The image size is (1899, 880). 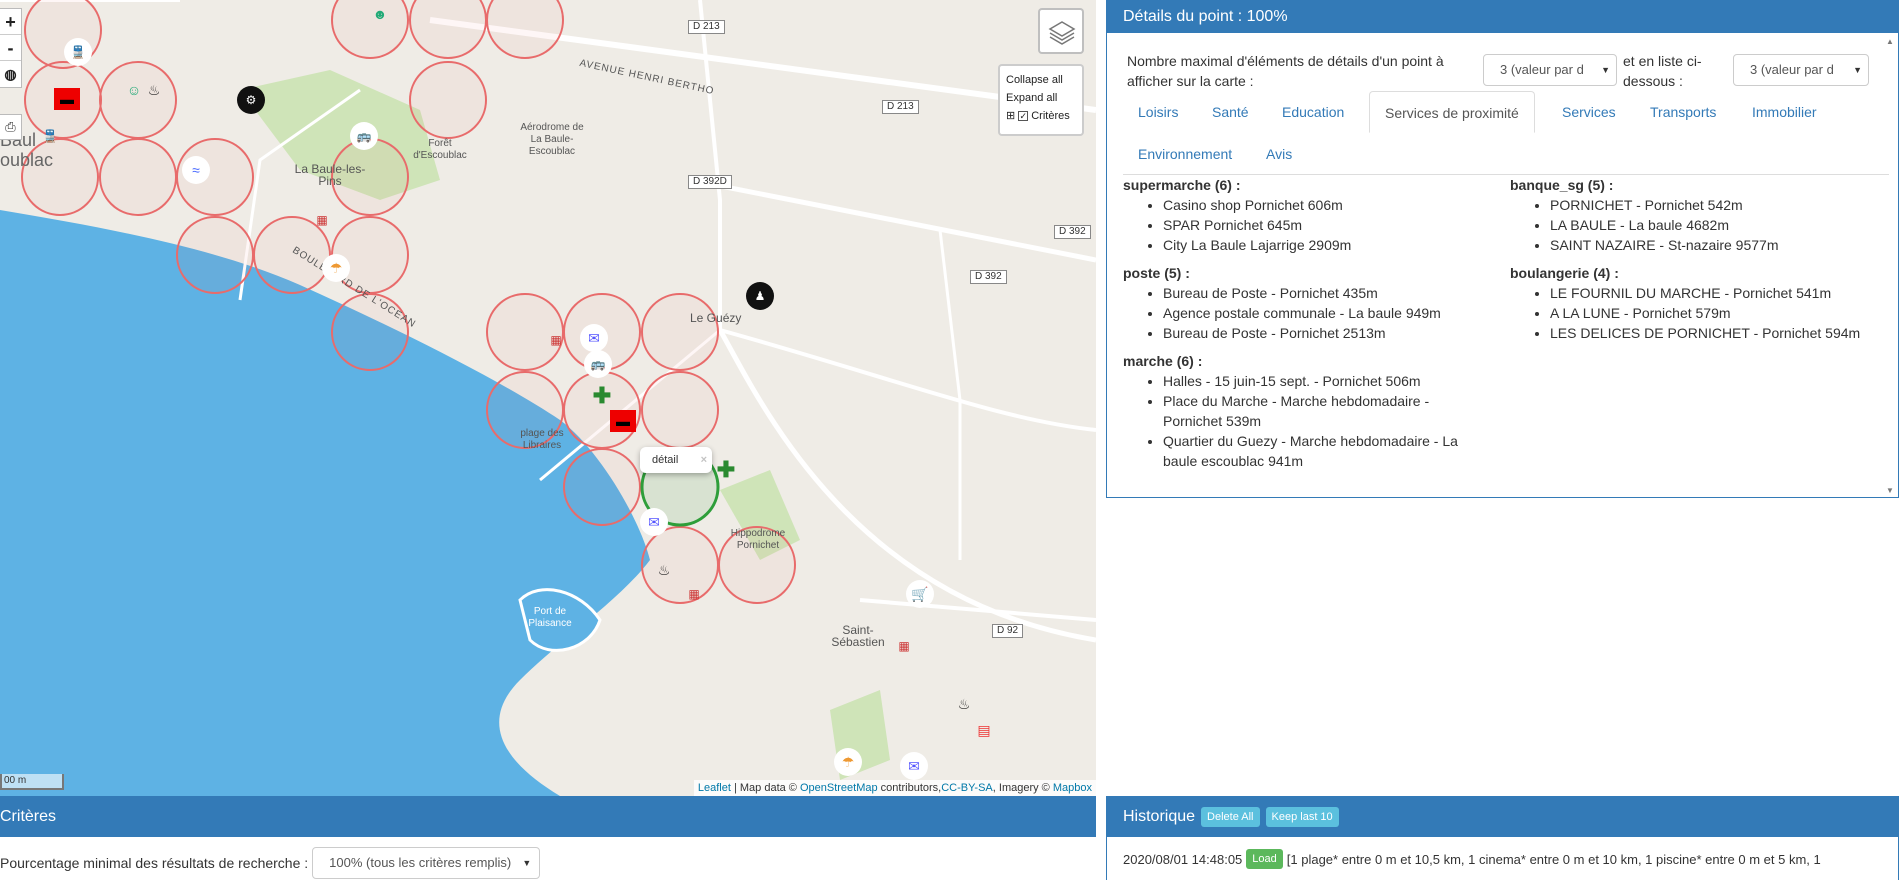 I want to click on expand-all-link: Expand all, so click(x=1041, y=98).